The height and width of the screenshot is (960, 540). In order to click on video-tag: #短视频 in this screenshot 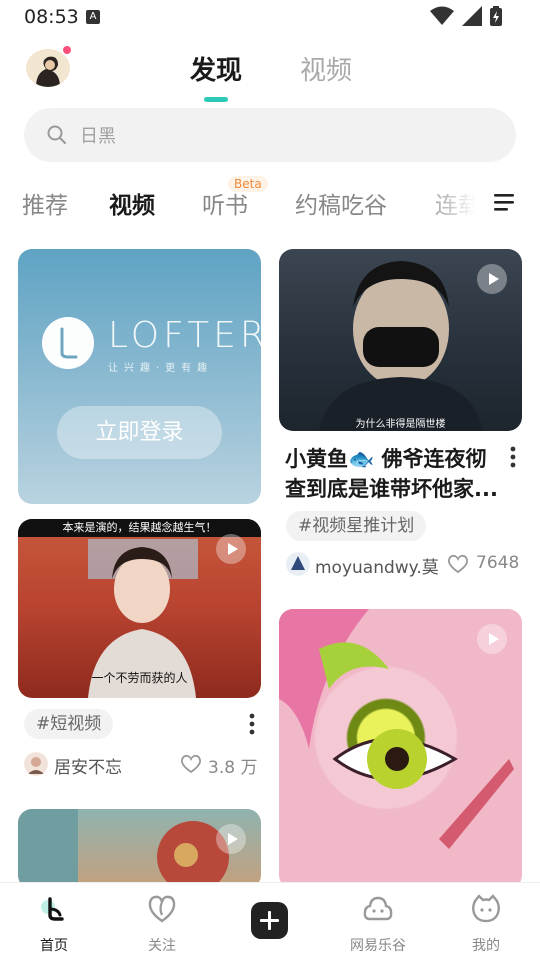, I will do `click(69, 724)`.